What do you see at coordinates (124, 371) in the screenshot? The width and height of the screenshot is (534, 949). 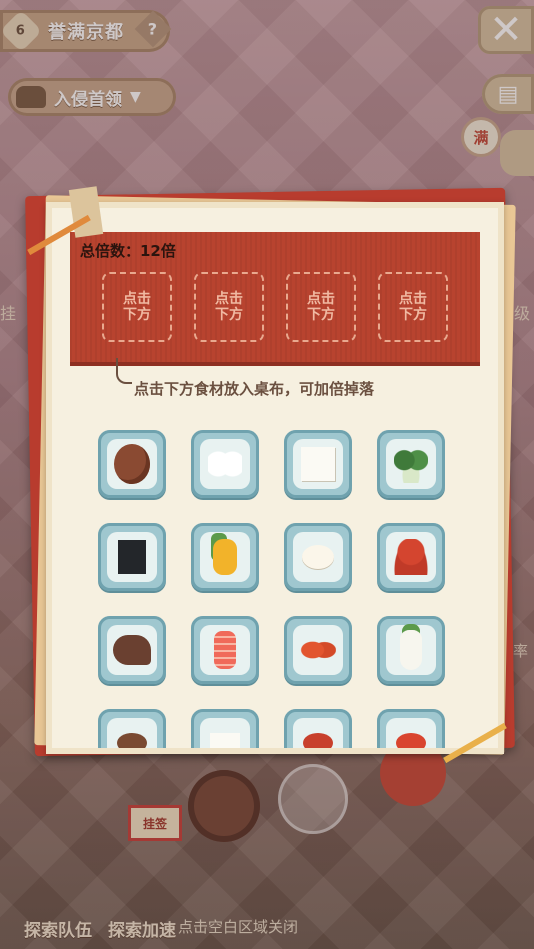 I see `hint-arrow-icon` at bounding box center [124, 371].